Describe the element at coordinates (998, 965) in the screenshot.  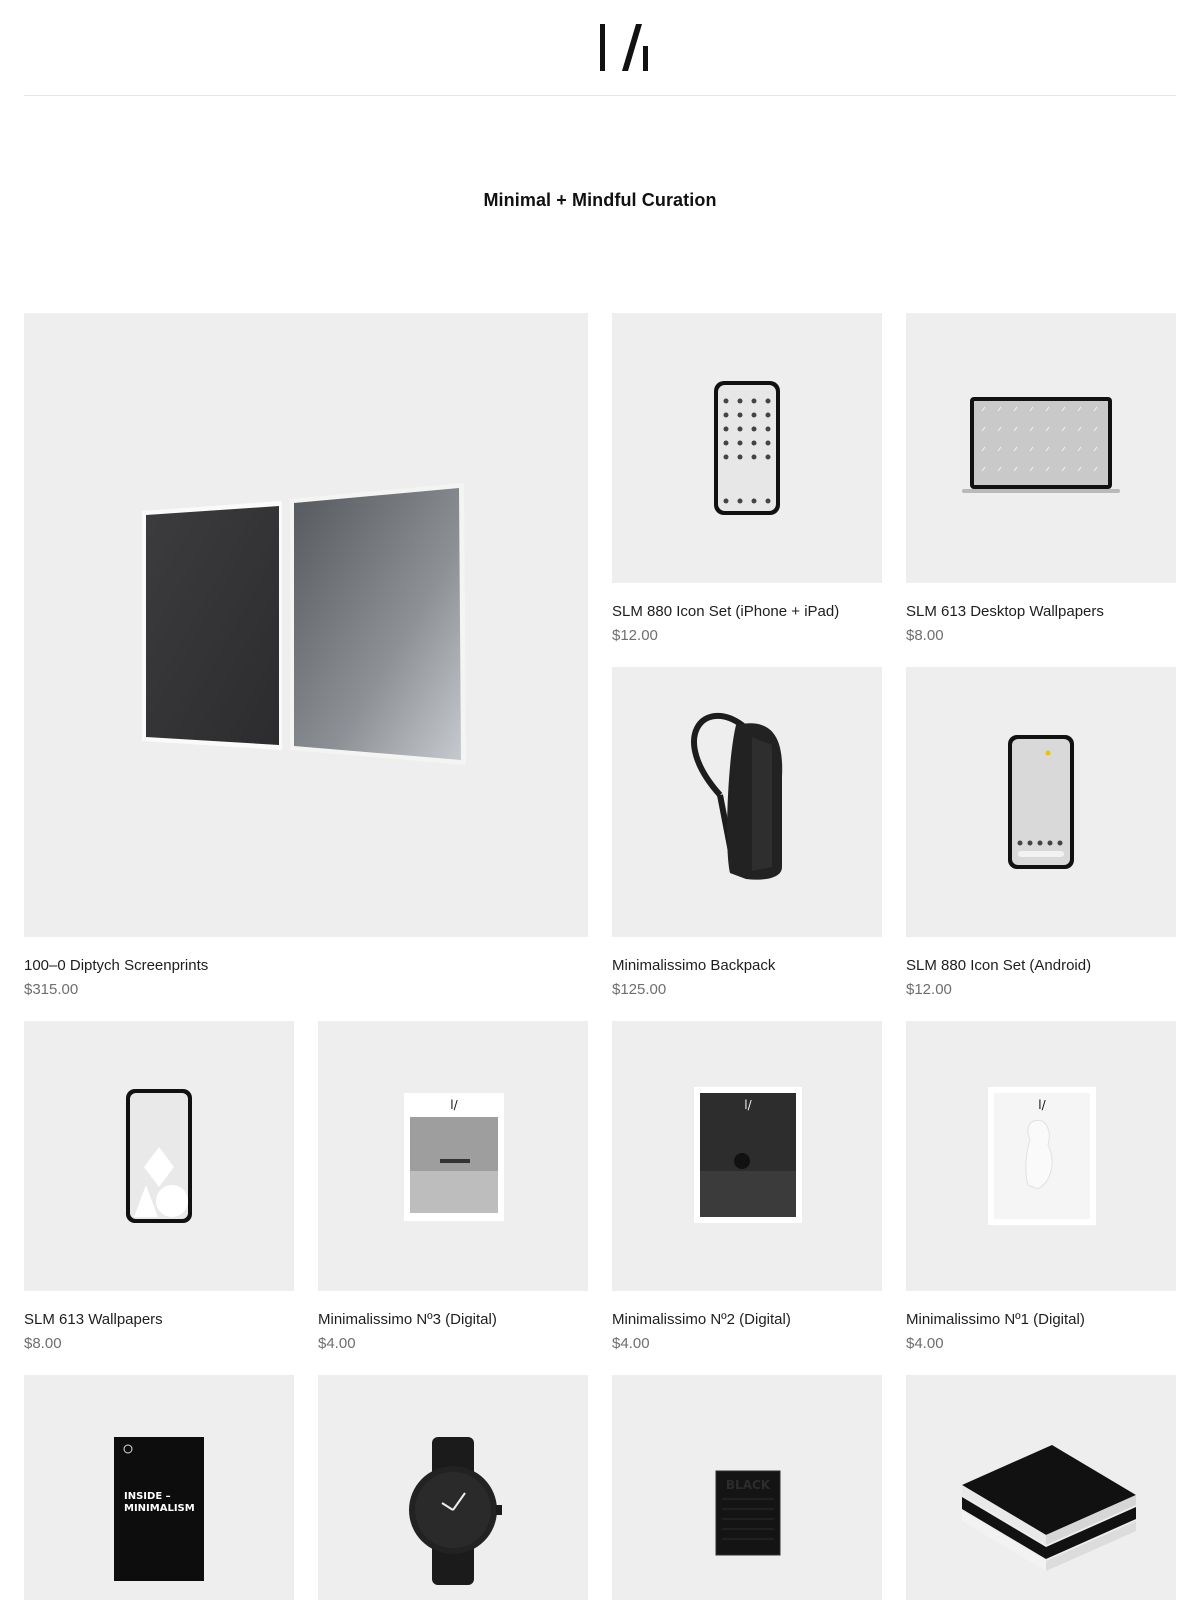
I see `product-title: SLM 880 Icon Set (Android)` at that location.